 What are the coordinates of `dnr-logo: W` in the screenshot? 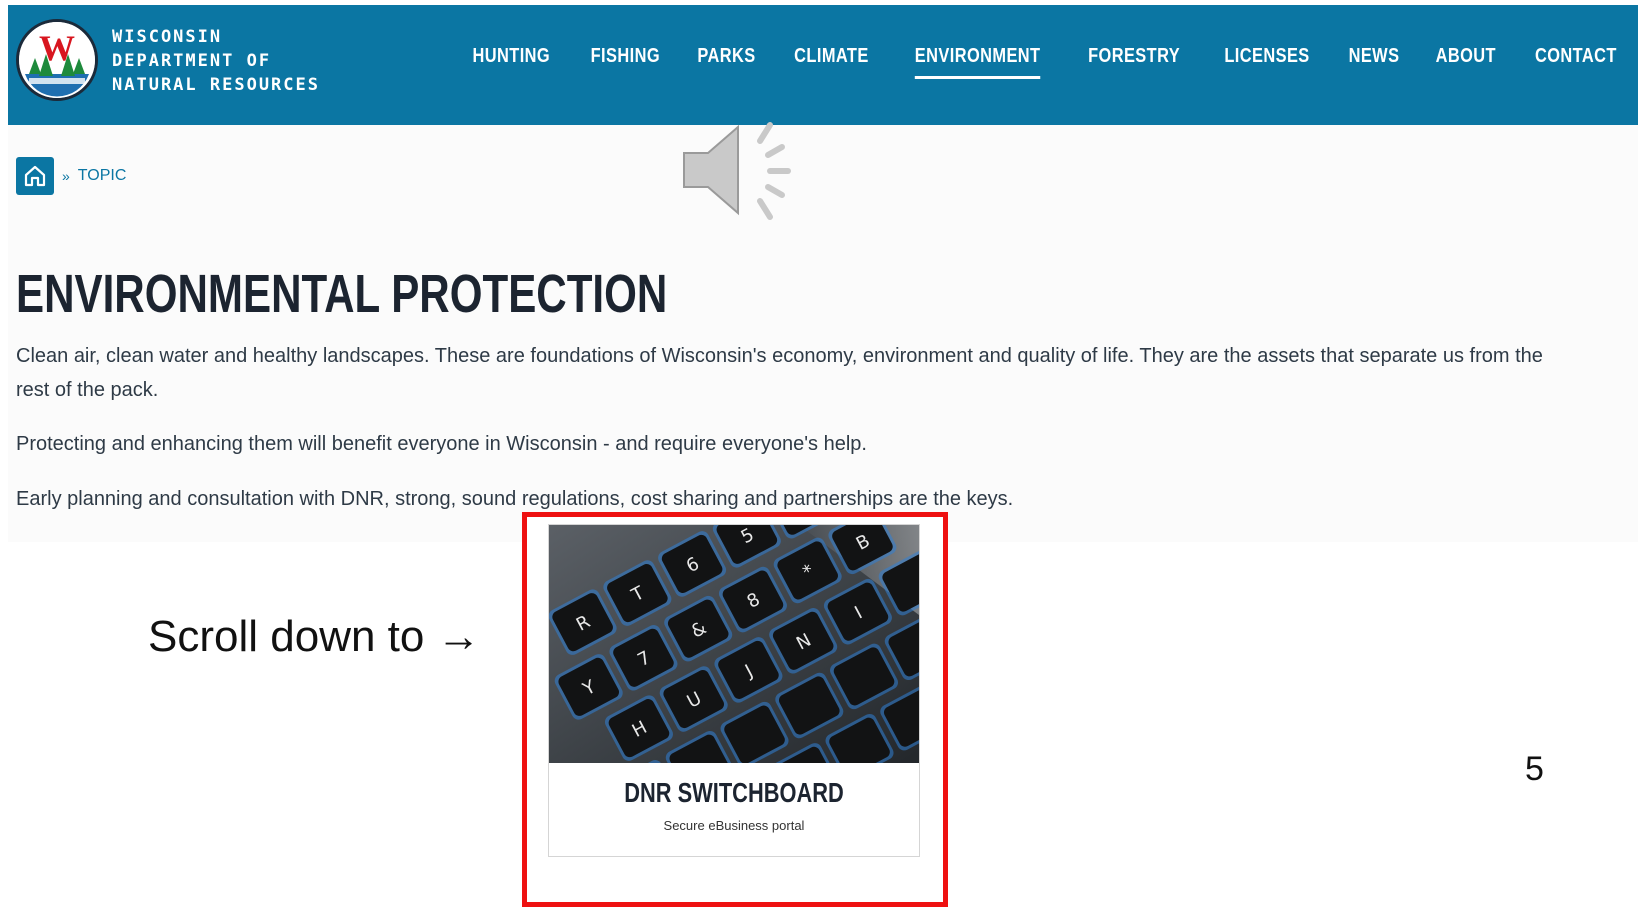 It's located at (57, 60).